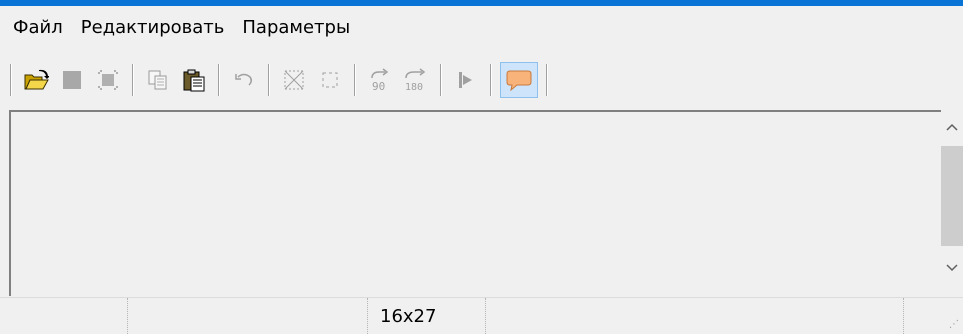 The image size is (963, 334). I want to click on toolbar: 90 180, so click(481, 80).